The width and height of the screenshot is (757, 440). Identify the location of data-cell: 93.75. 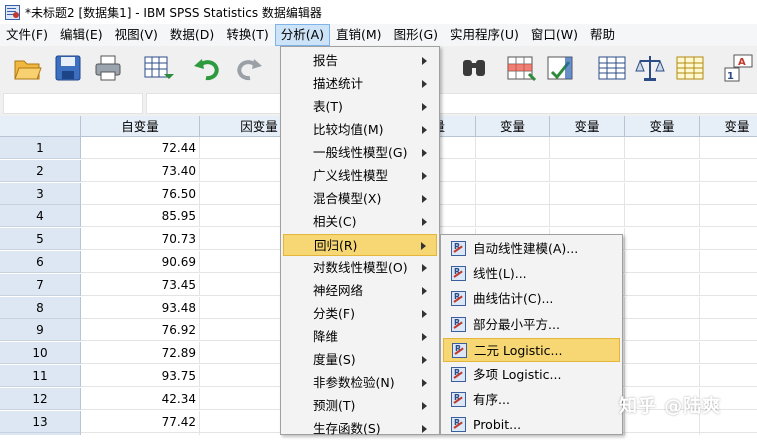
(140, 376).